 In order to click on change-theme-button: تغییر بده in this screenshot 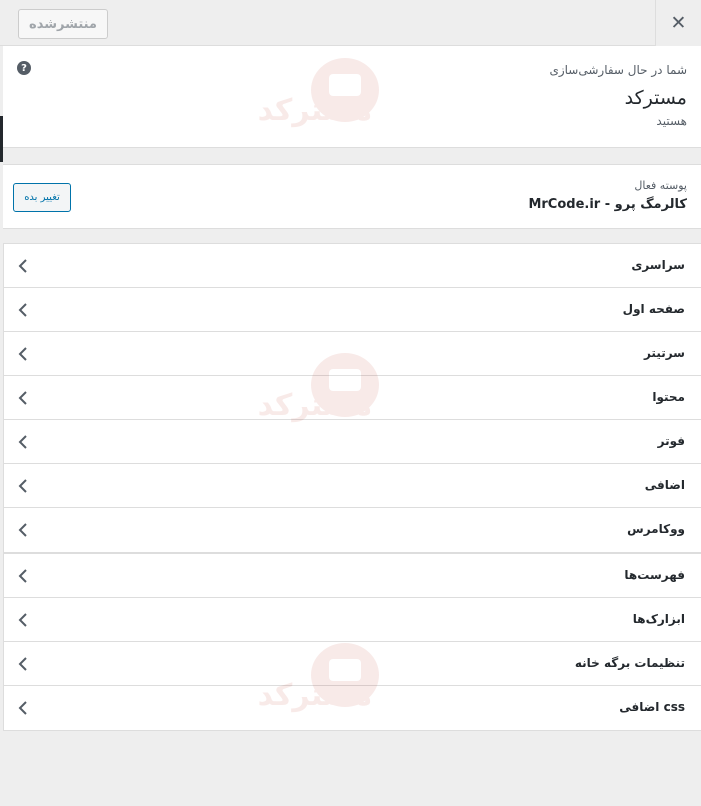, I will do `click(42, 197)`.